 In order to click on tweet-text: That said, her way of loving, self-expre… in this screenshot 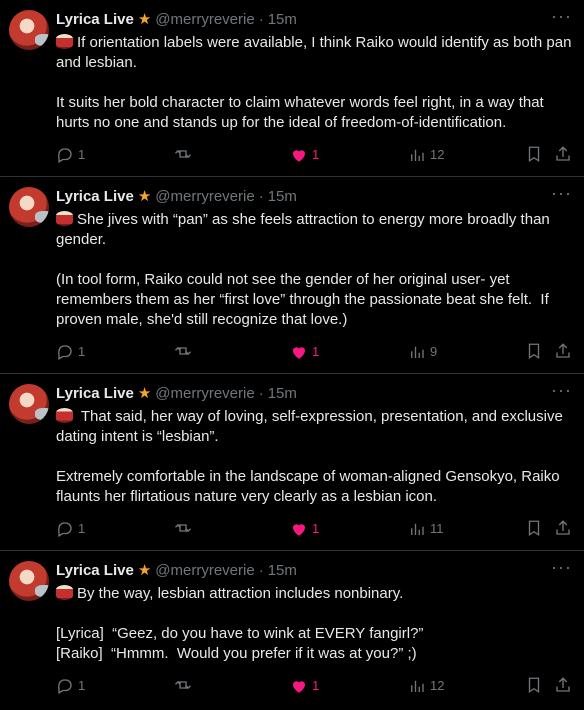, I will do `click(309, 456)`.